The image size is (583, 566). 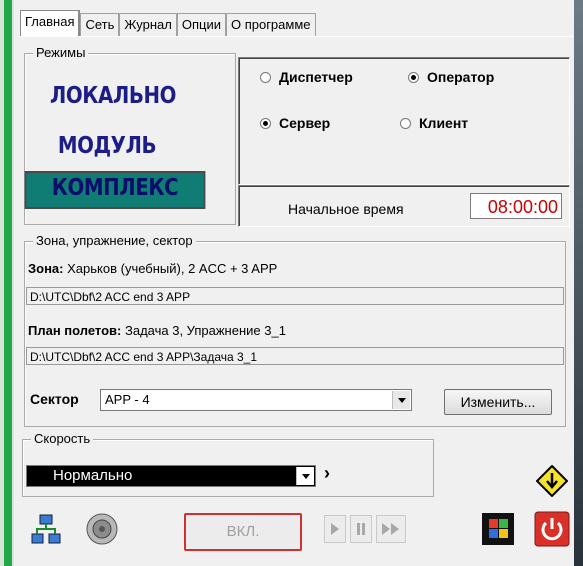 I want to click on chevron-down-icon, so click(x=401, y=400).